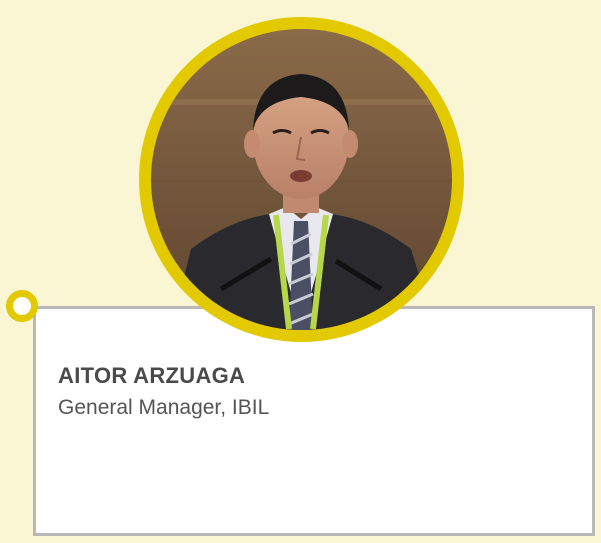  Describe the element at coordinates (152, 375) in the screenshot. I see `speaker-name: AITOR ARZUAGA` at that location.